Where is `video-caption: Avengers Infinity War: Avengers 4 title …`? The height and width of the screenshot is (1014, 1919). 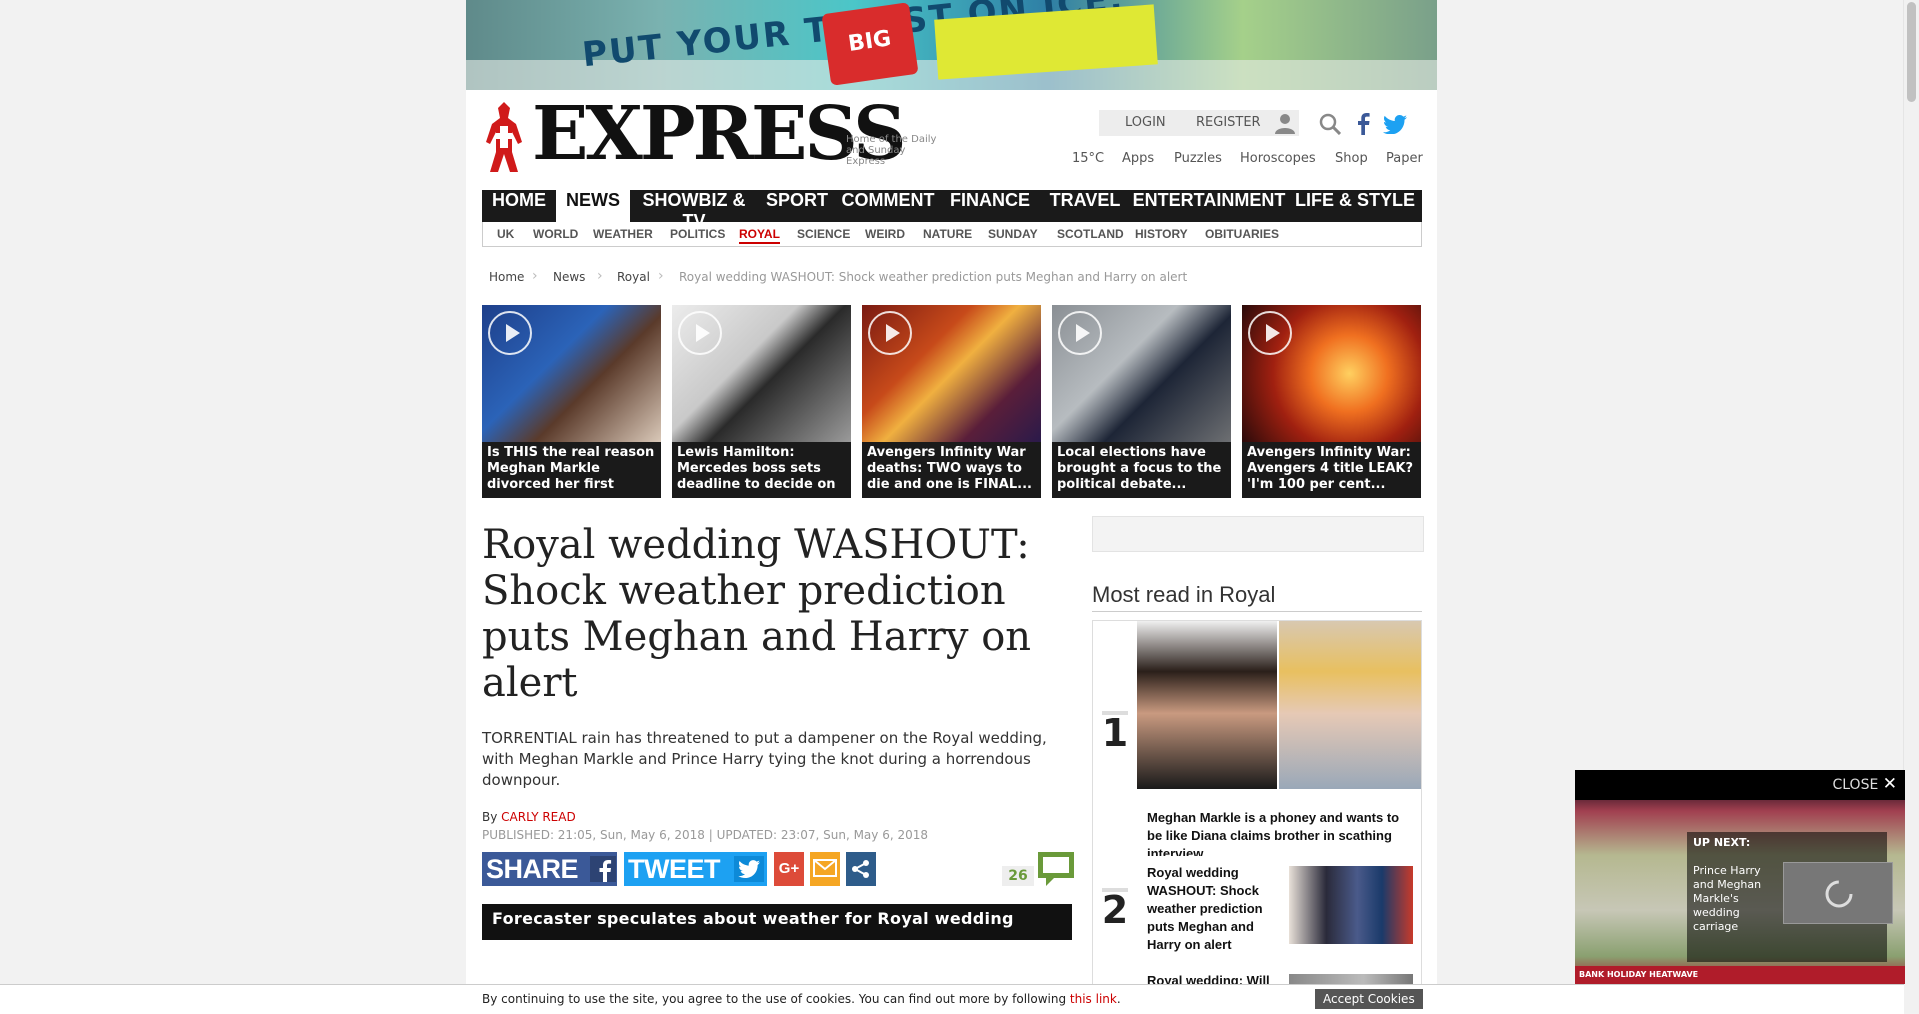
video-caption: Avengers Infinity War: Avengers 4 title … is located at coordinates (1331, 470).